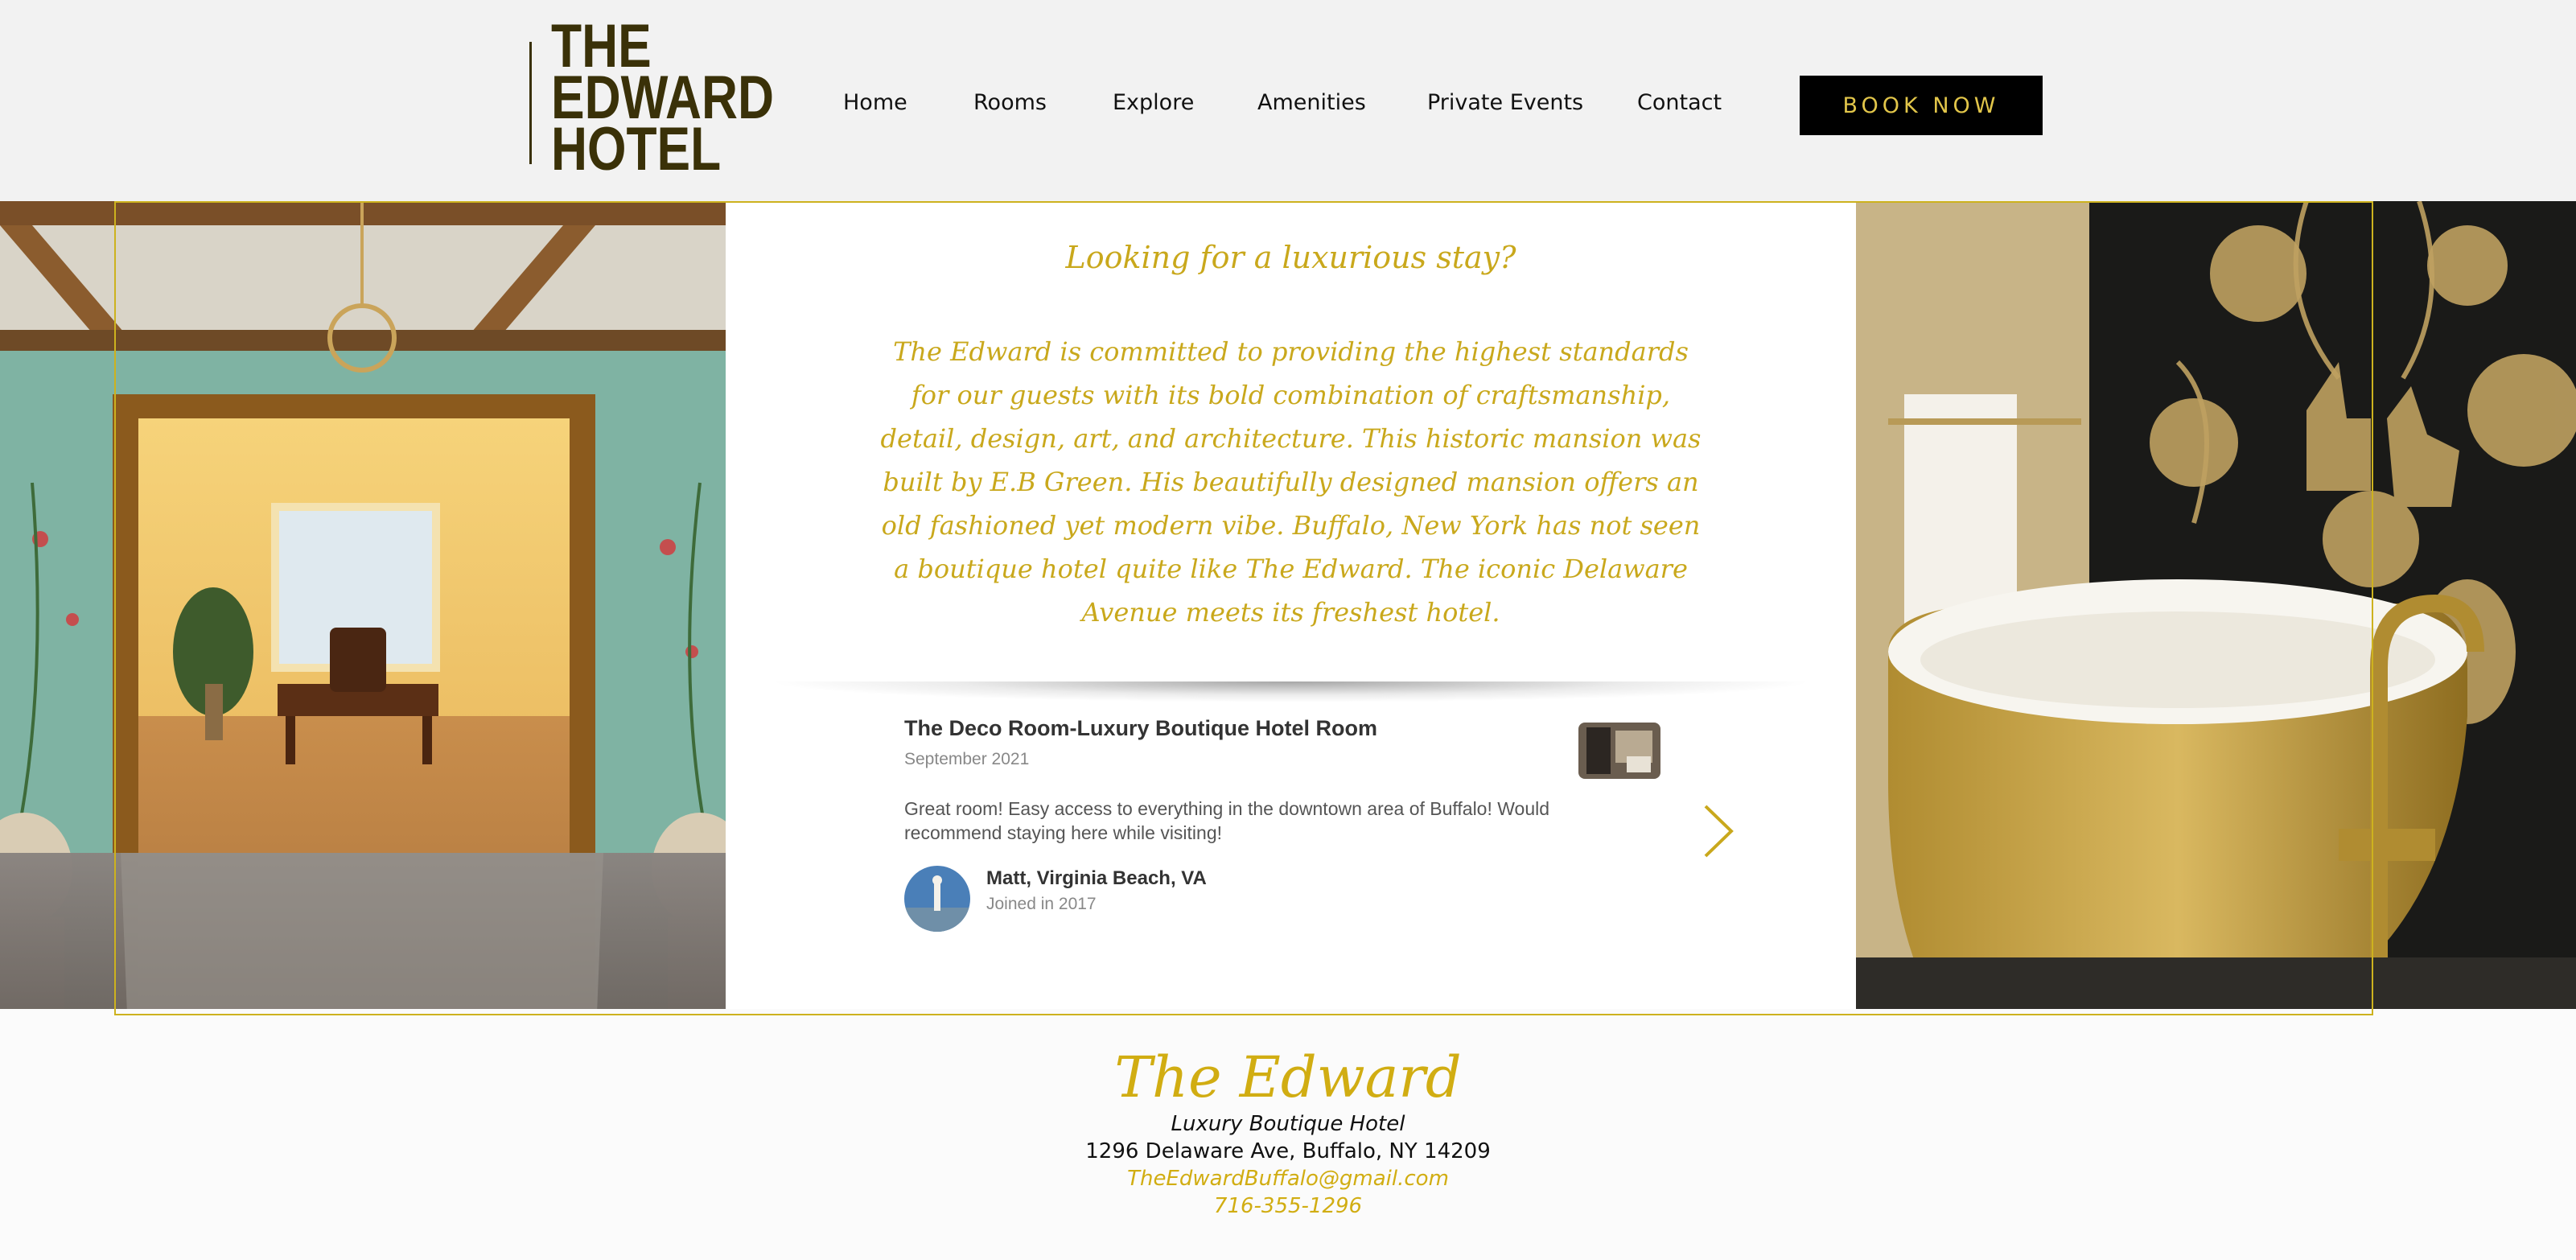 Image resolution: width=2576 pixels, height=1260 pixels. I want to click on reviewer-name: Matt, Virginia Beach, VA, so click(1096, 878).